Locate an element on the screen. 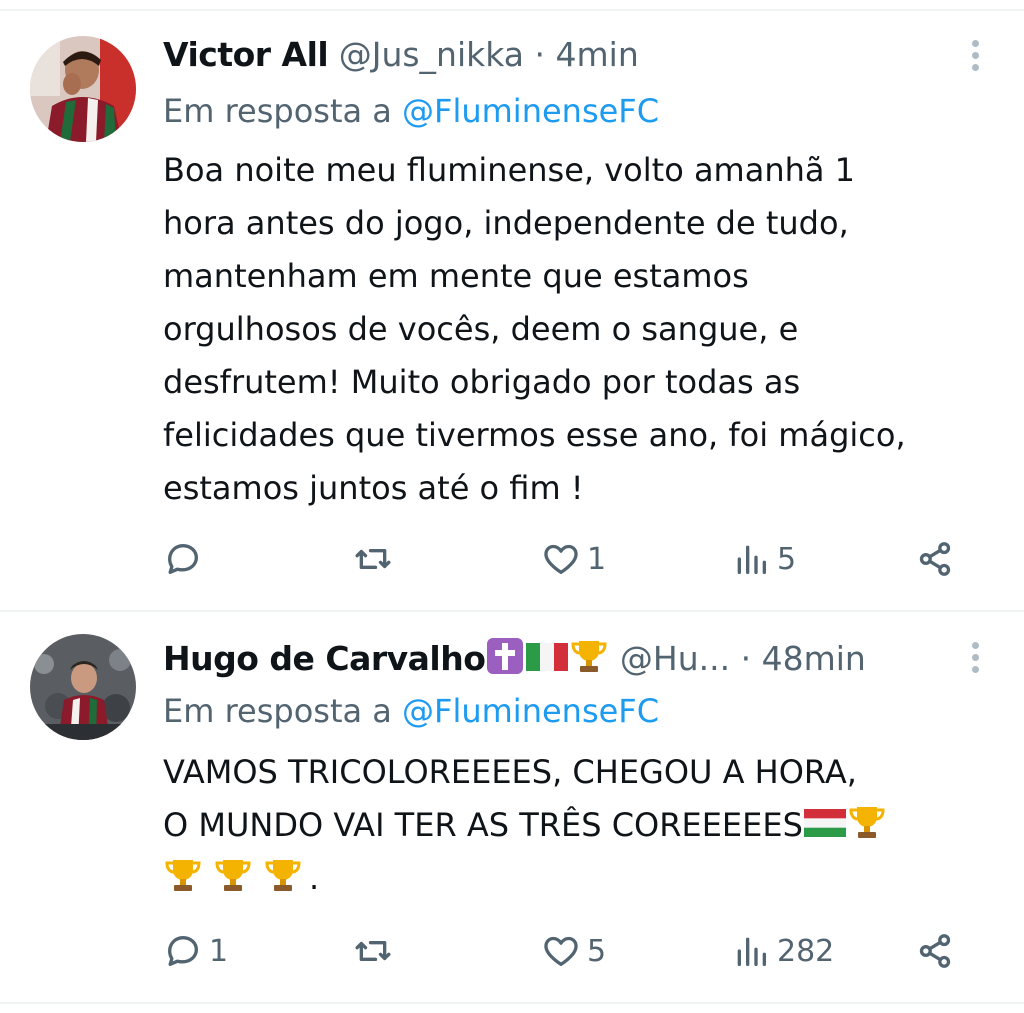 The image size is (1024, 1013). like-button: 5 is located at coordinates (573, 951).